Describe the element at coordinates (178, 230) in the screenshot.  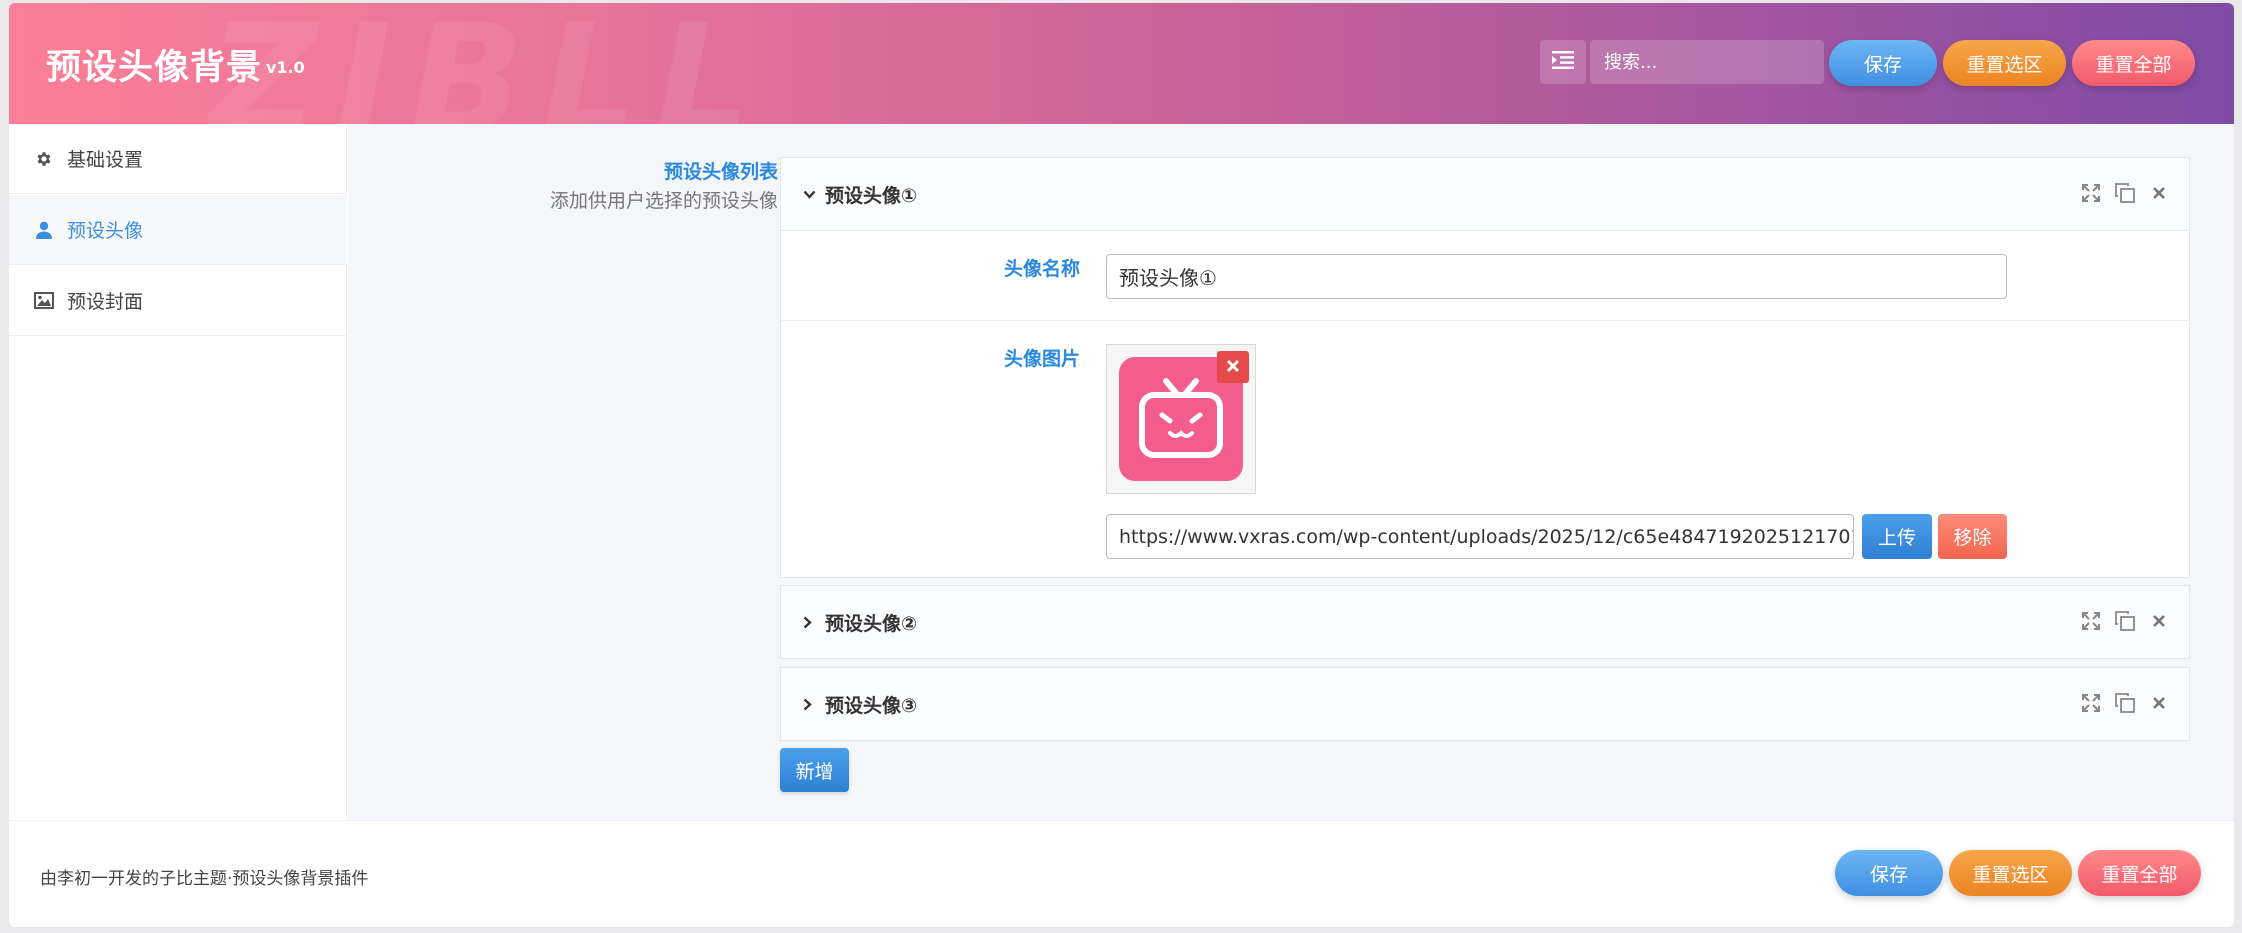
I see `sidebar-item-preset-avatar: 预设头像` at that location.